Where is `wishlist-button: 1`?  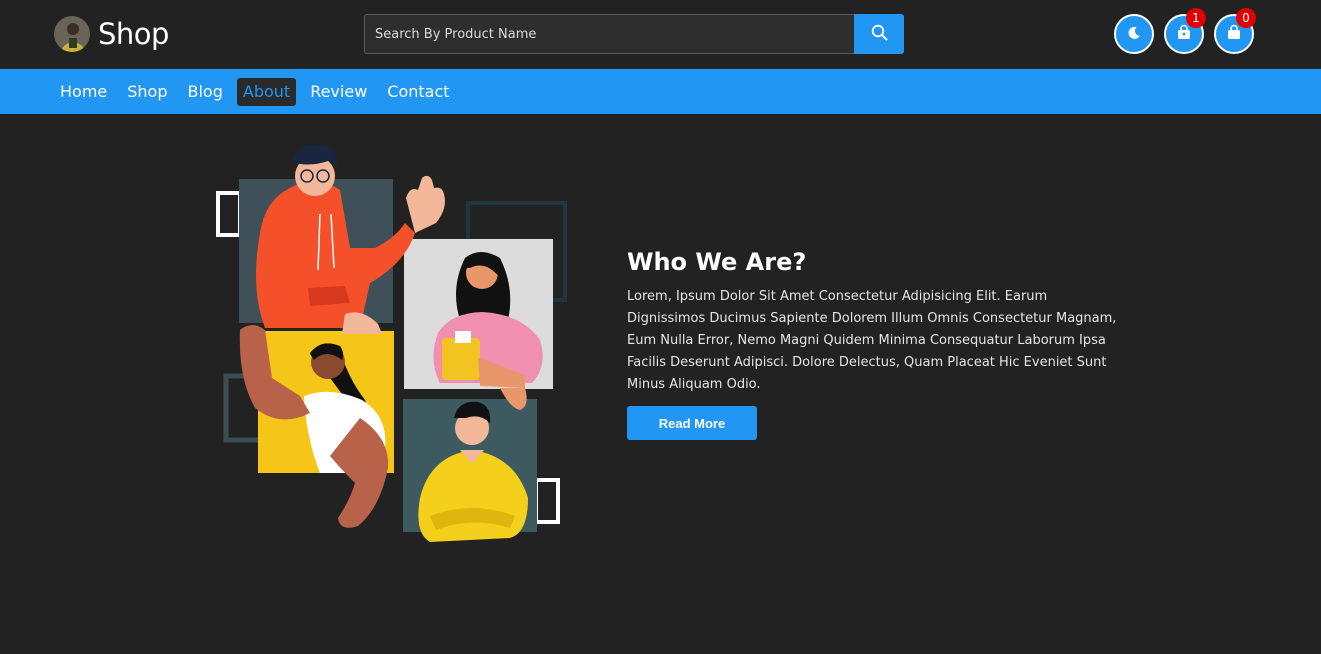
wishlist-button: 1 is located at coordinates (1185, 31).